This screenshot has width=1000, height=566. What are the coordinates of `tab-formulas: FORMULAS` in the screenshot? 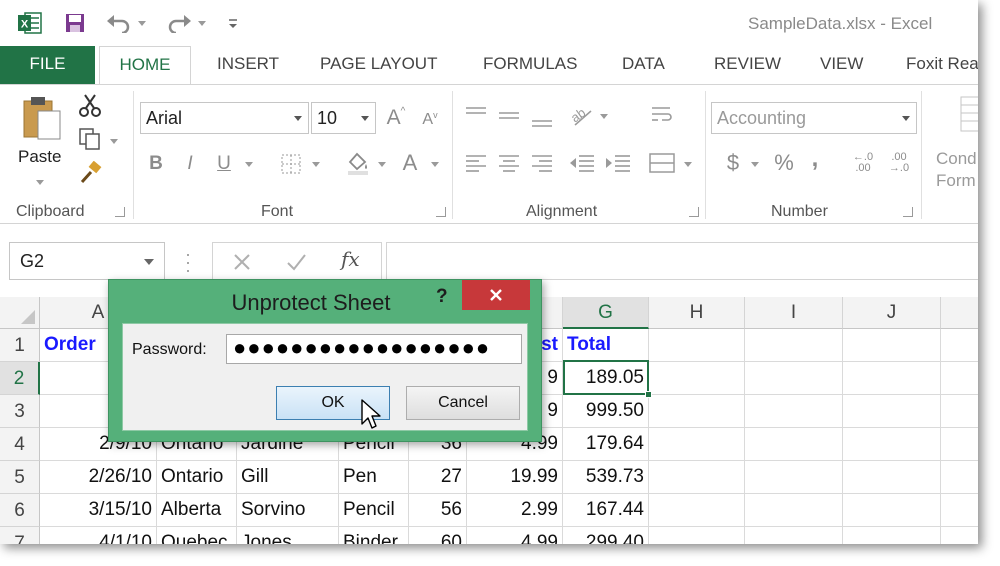 It's located at (530, 65).